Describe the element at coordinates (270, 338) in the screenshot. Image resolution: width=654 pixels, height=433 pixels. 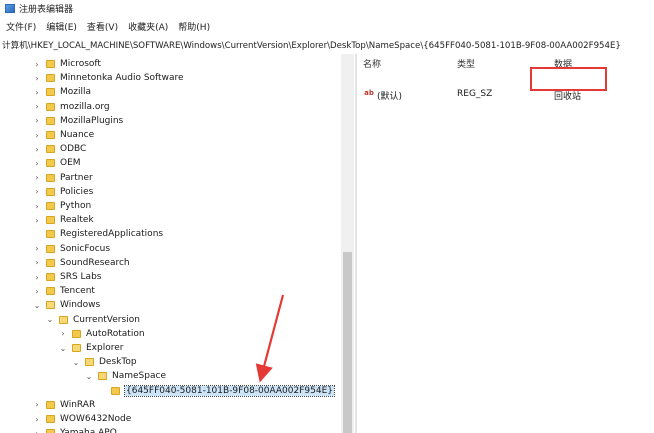
I see `annotation-arrow` at that location.